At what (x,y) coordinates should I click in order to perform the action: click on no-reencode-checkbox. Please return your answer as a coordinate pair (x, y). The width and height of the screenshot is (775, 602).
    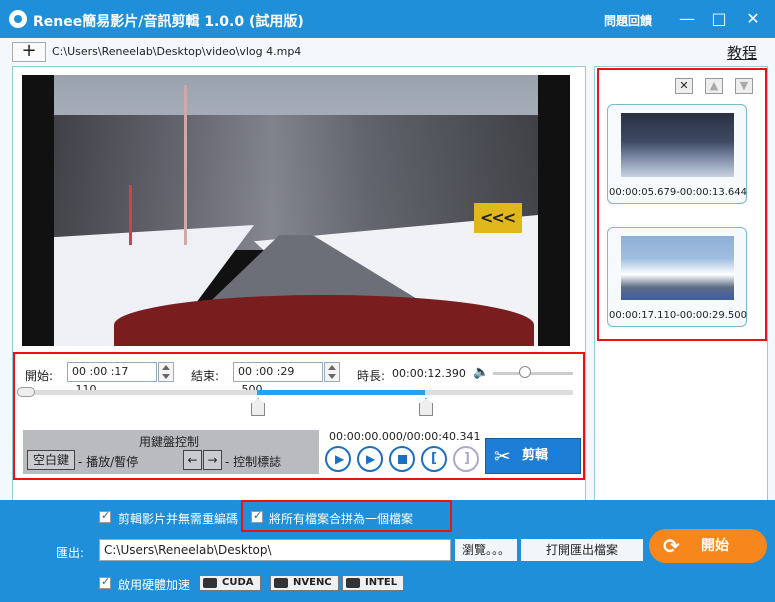
    Looking at the image, I should click on (105, 516).